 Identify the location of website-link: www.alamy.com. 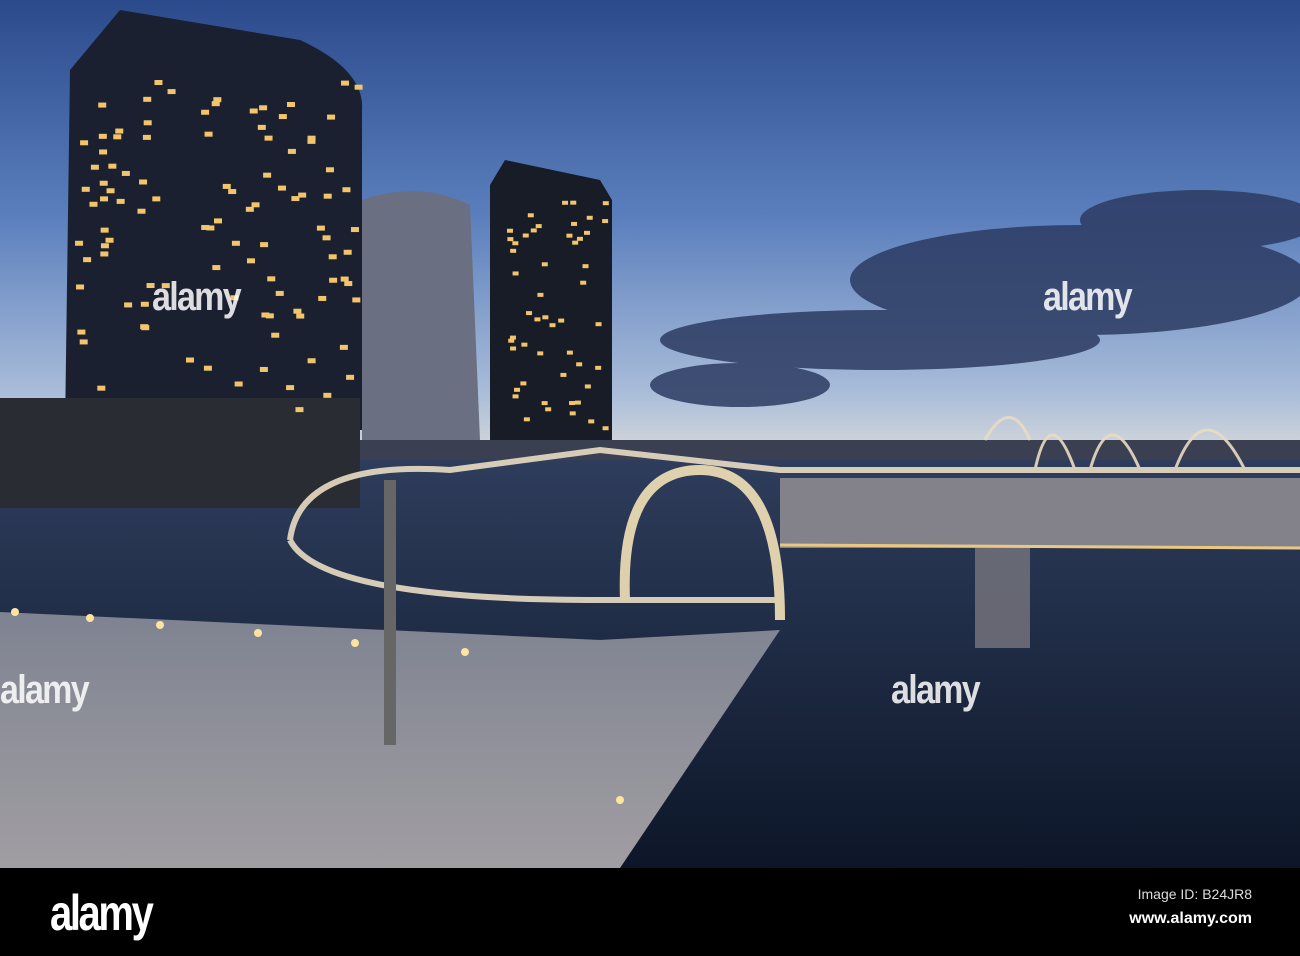
(1190, 919).